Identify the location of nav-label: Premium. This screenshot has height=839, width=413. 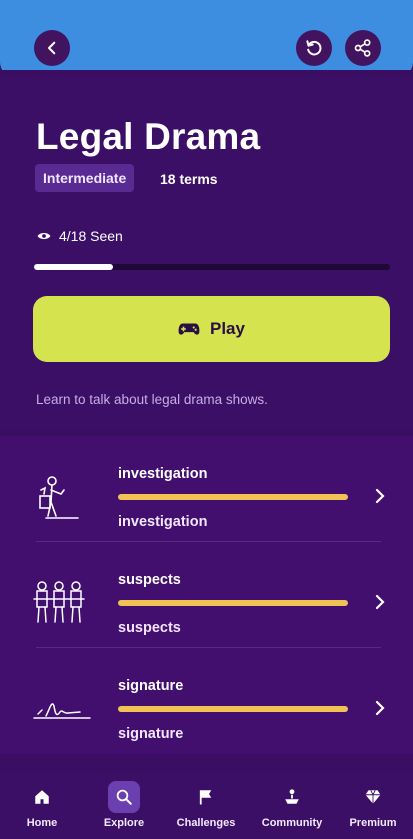
(373, 823).